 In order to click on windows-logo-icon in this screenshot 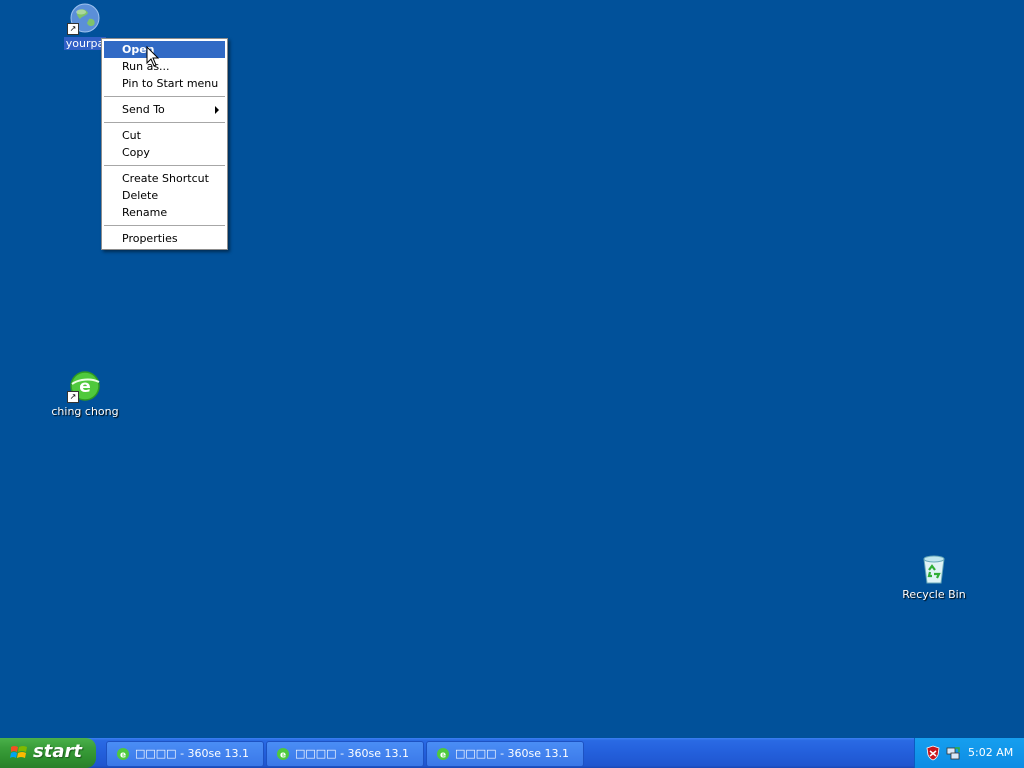, I will do `click(18, 752)`.